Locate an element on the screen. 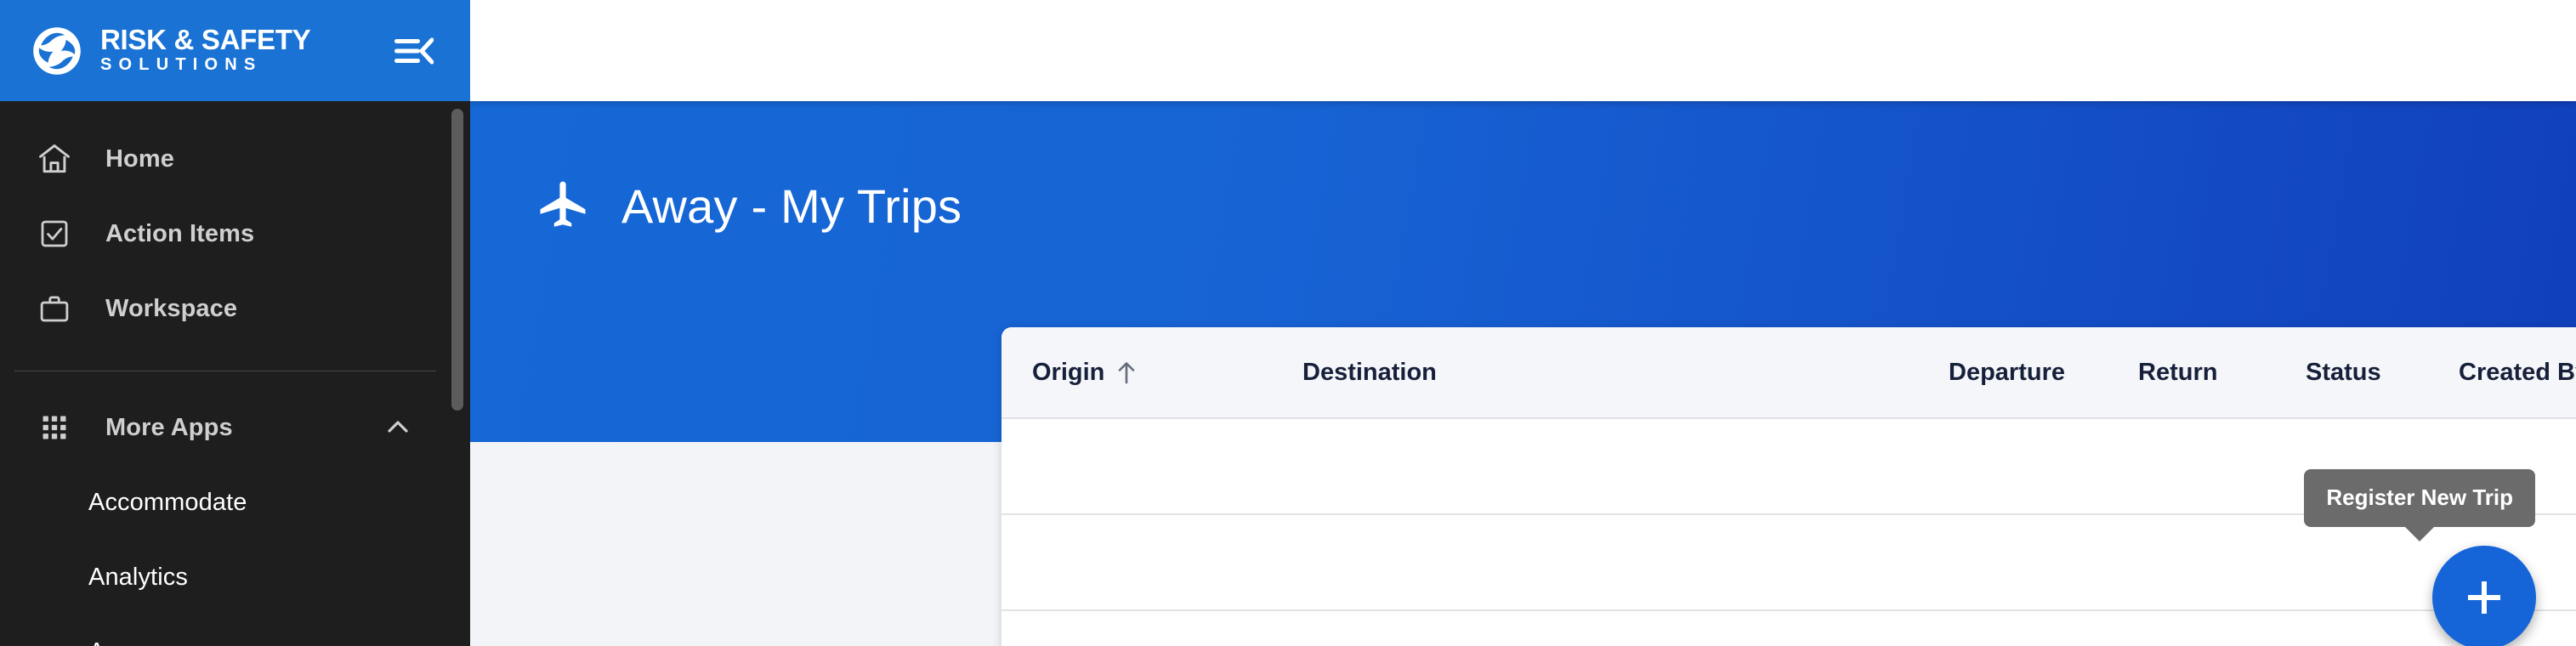 The image size is (2576, 646). grid-apps-icon is located at coordinates (55, 427).